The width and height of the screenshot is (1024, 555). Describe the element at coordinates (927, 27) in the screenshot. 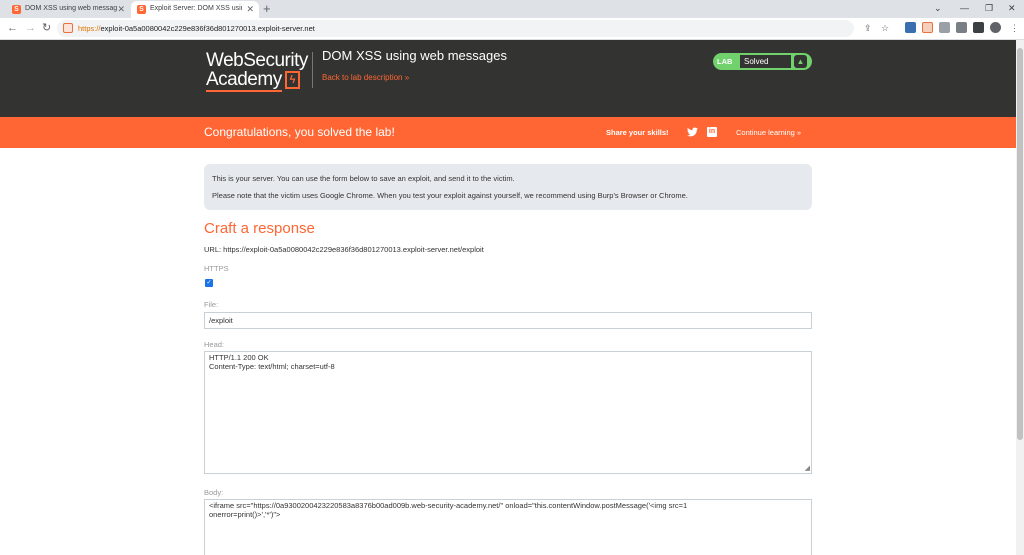

I see `burp-extension-icon` at that location.